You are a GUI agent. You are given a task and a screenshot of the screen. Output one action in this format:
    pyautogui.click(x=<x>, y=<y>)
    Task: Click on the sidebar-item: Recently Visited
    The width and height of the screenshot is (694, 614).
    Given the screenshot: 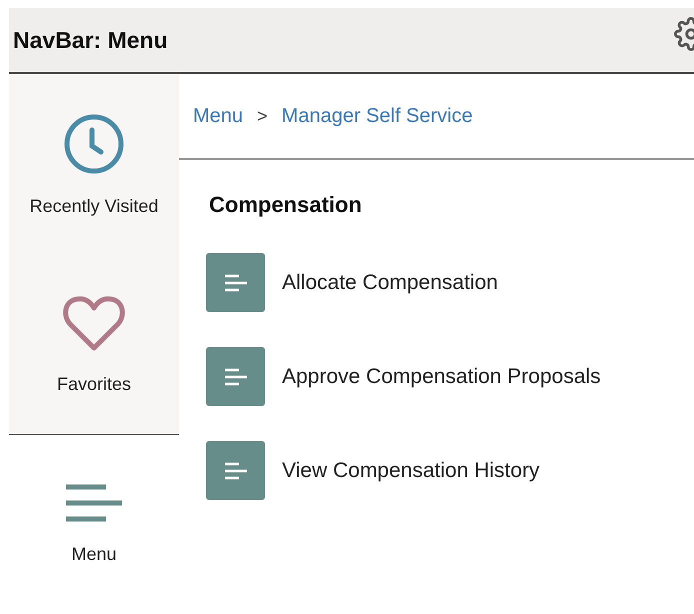 What is the action you would take?
    pyautogui.click(x=94, y=164)
    